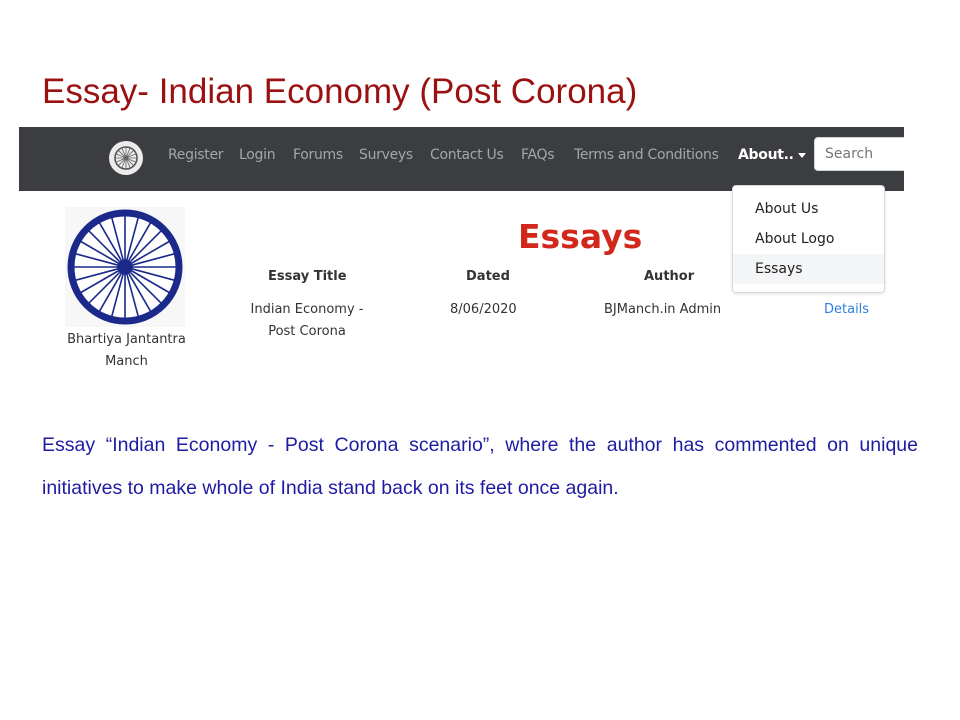 The height and width of the screenshot is (720, 960). I want to click on cell-essay-title-line2: Post Corona, so click(307, 331).